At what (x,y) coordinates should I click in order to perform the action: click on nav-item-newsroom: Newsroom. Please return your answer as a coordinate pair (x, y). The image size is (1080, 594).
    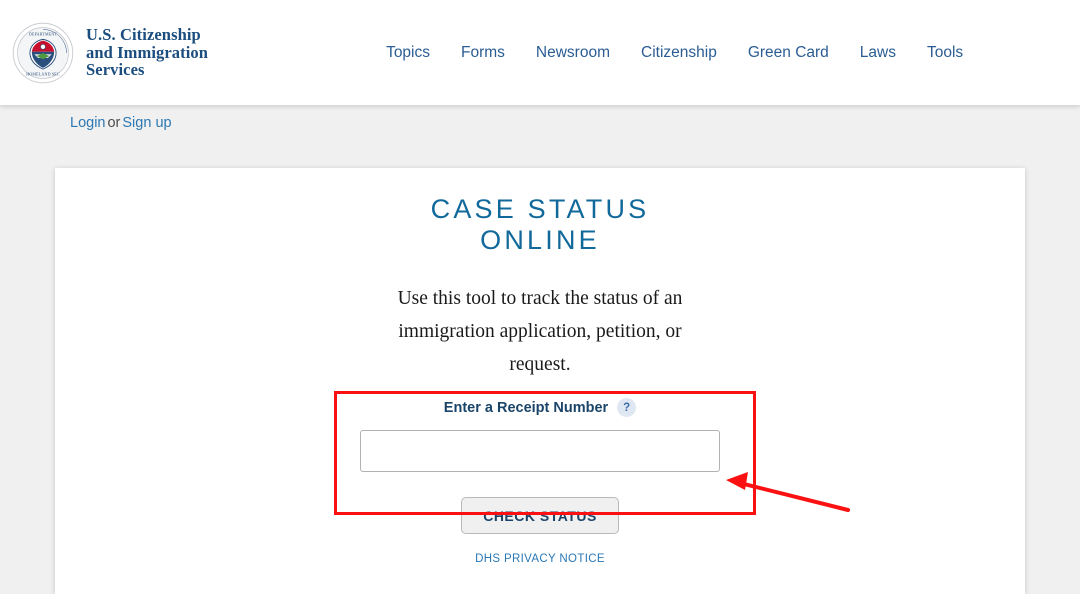
    Looking at the image, I should click on (573, 53).